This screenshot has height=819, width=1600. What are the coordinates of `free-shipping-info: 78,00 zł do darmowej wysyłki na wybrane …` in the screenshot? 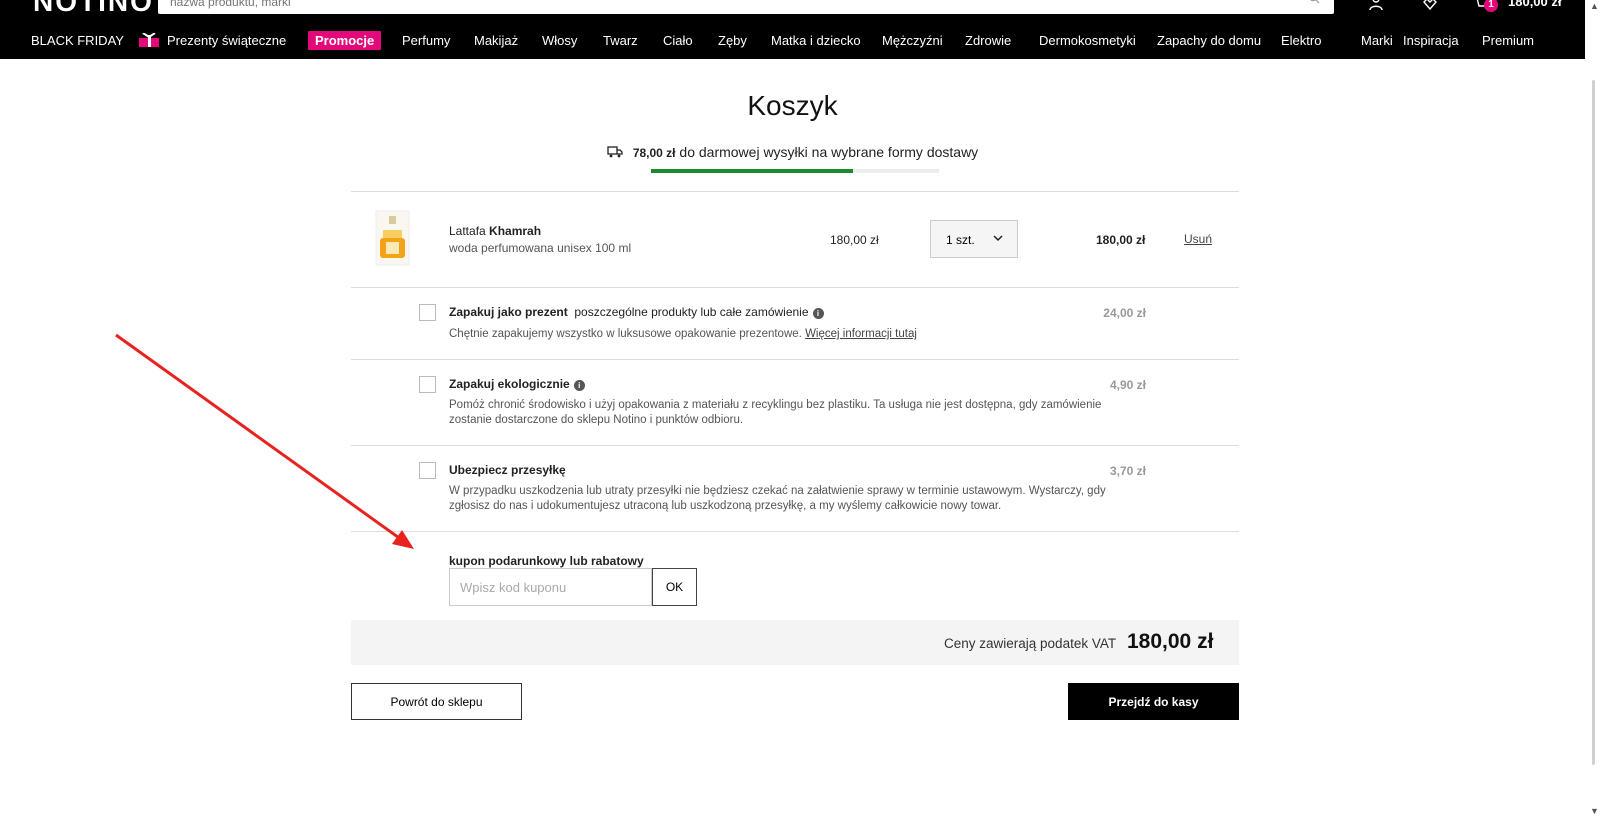 It's located at (792, 152).